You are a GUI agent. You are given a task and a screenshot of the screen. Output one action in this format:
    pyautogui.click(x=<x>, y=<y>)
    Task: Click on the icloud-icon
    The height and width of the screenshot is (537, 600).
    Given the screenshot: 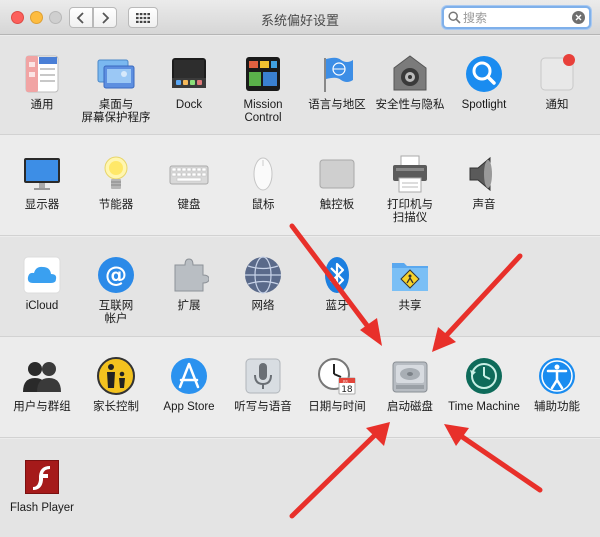 What is the action you would take?
    pyautogui.click(x=42, y=275)
    